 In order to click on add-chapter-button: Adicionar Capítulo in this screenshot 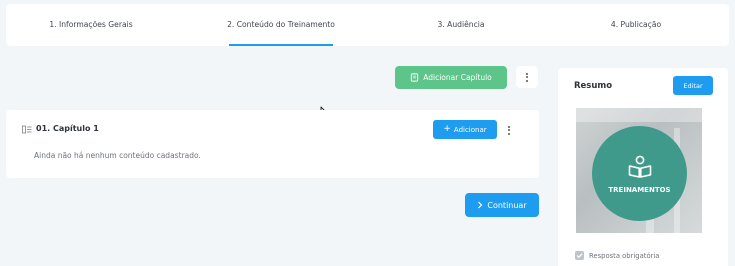, I will do `click(451, 77)`.